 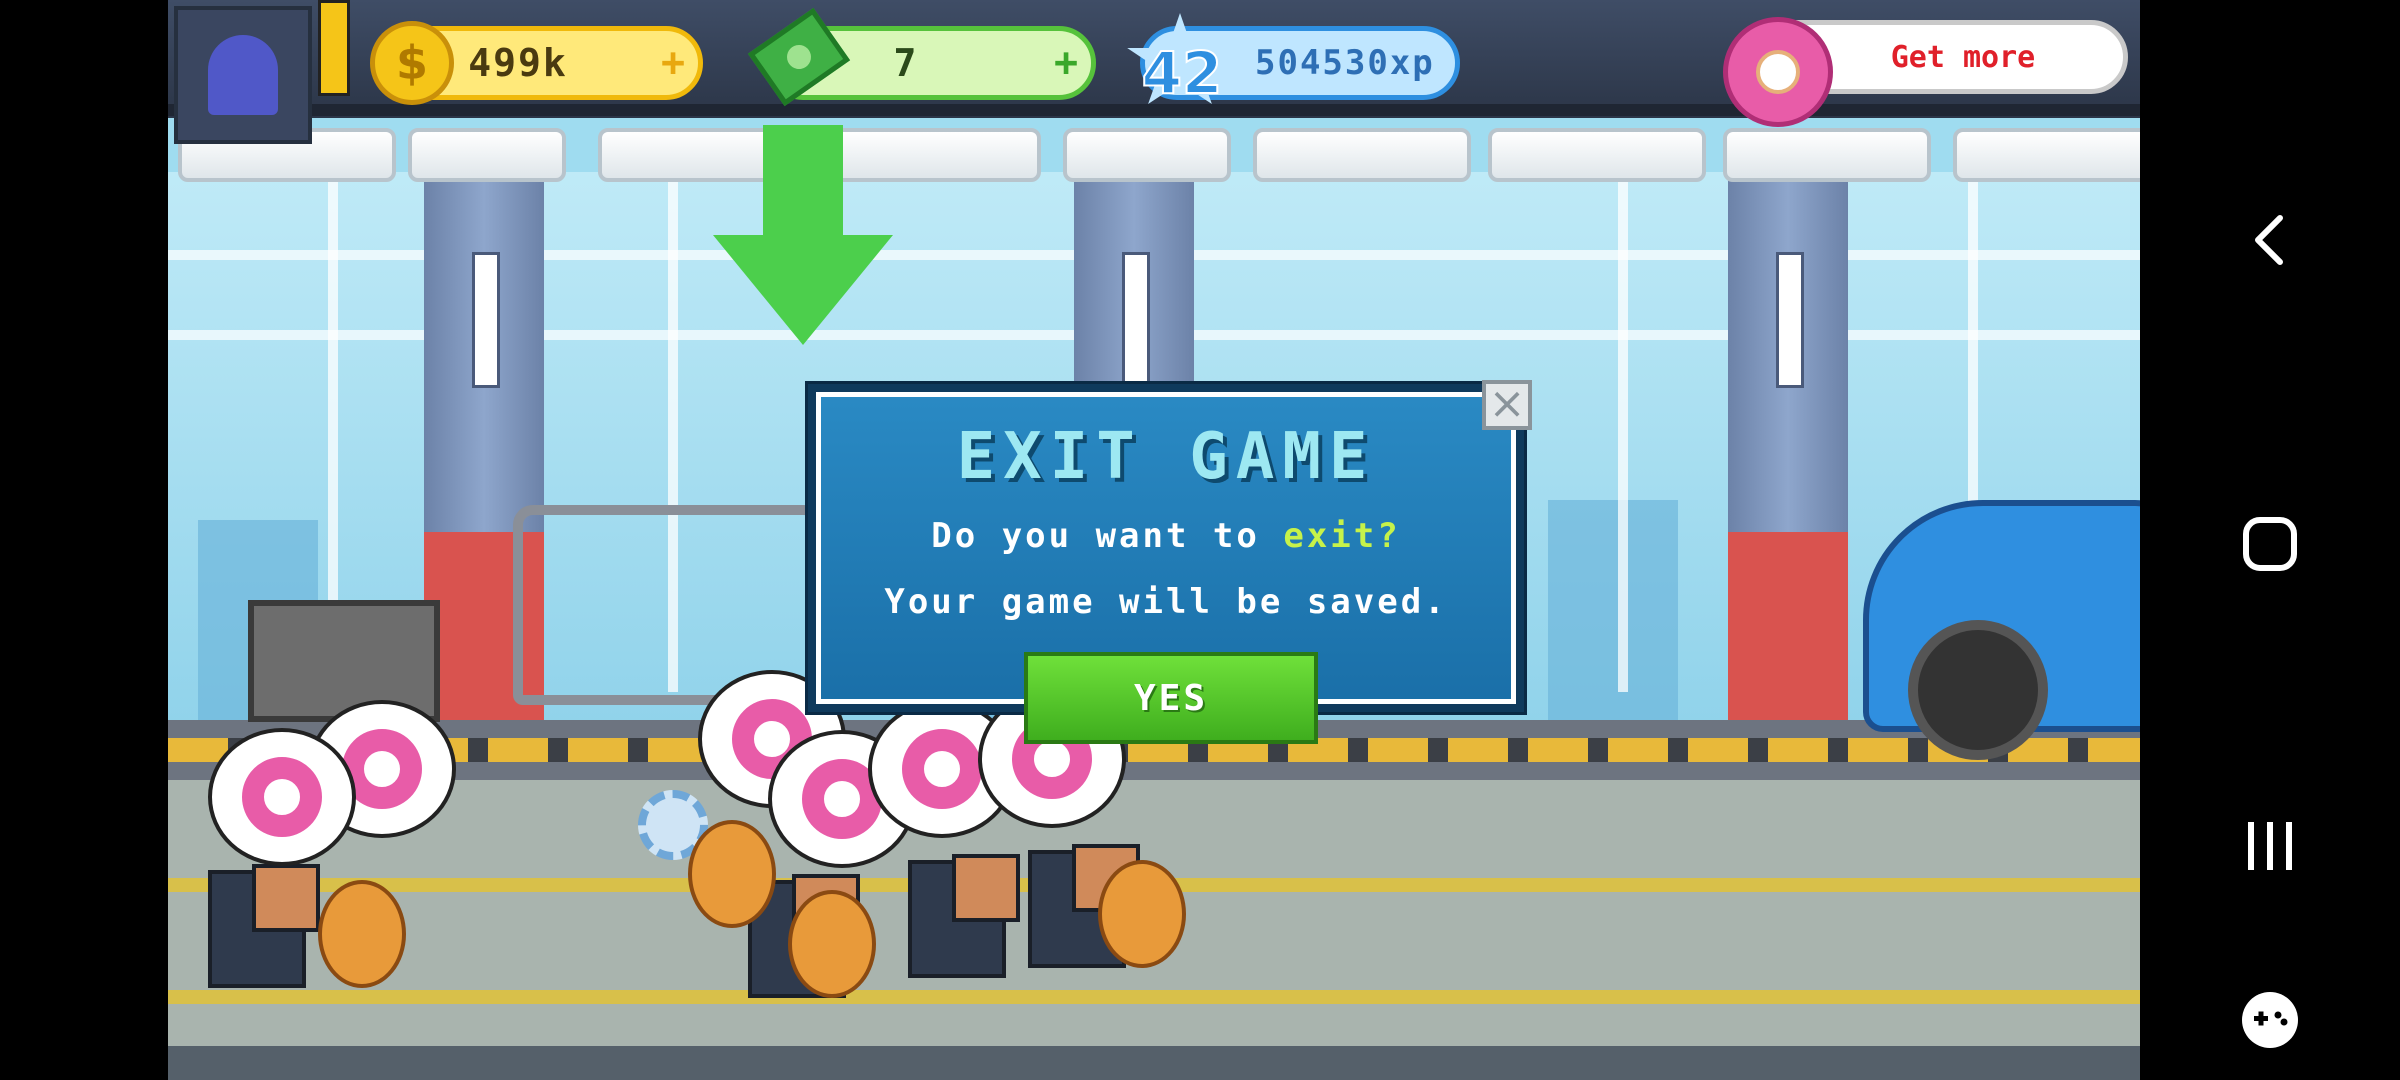 I want to click on car-wheel, so click(x=1978, y=690).